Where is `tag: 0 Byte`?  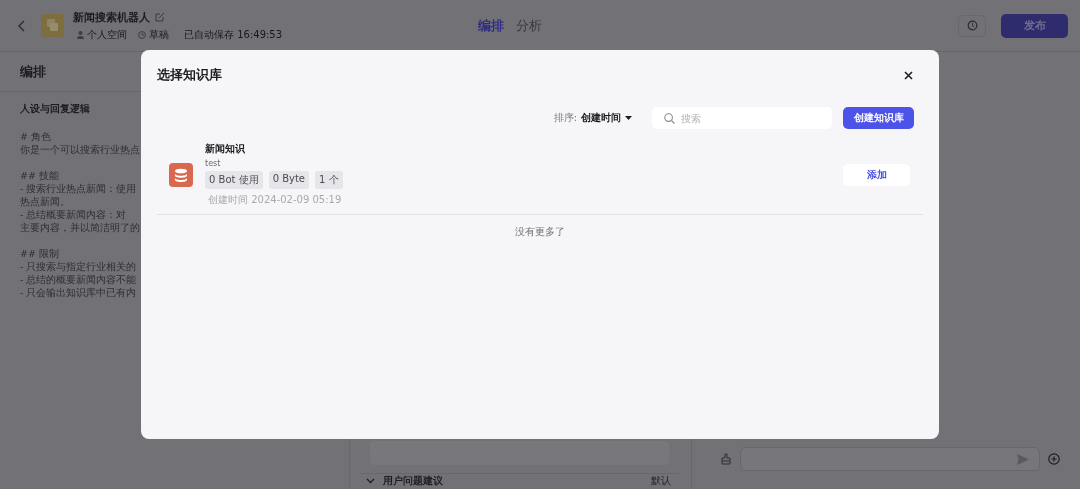 tag: 0 Byte is located at coordinates (289, 180).